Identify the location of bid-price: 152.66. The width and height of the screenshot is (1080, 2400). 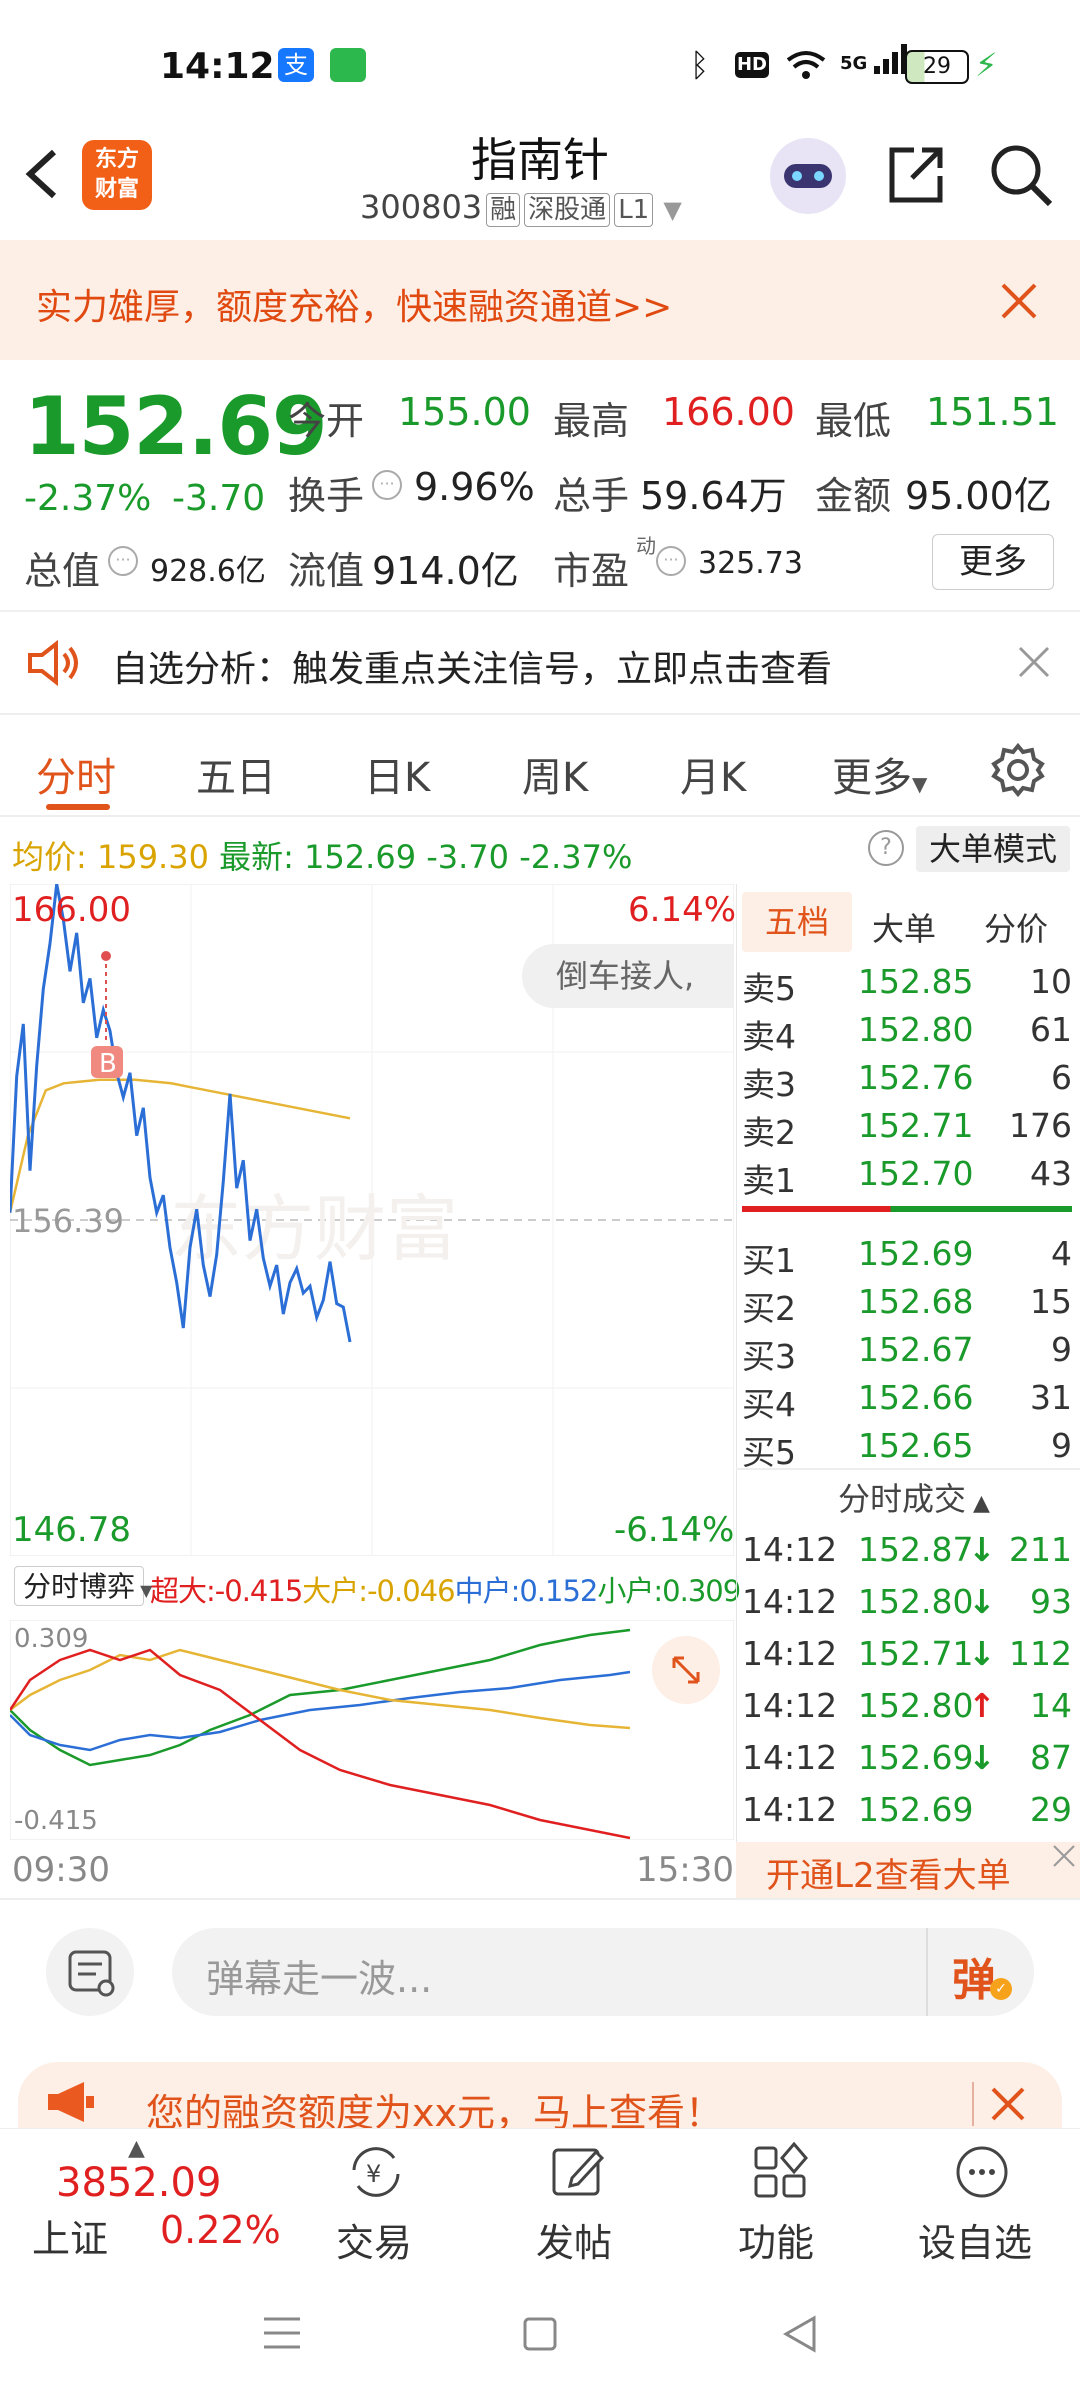
(916, 1397).